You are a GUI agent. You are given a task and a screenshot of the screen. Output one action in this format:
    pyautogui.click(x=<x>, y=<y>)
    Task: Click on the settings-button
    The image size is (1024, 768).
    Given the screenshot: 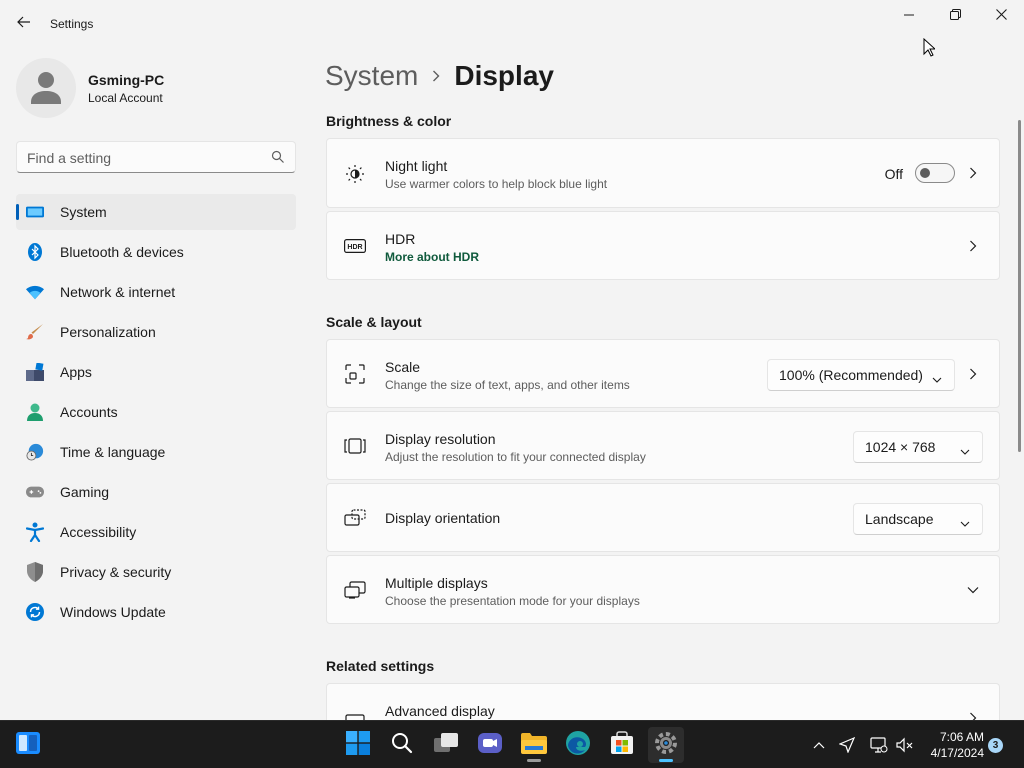 What is the action you would take?
    pyautogui.click(x=666, y=745)
    